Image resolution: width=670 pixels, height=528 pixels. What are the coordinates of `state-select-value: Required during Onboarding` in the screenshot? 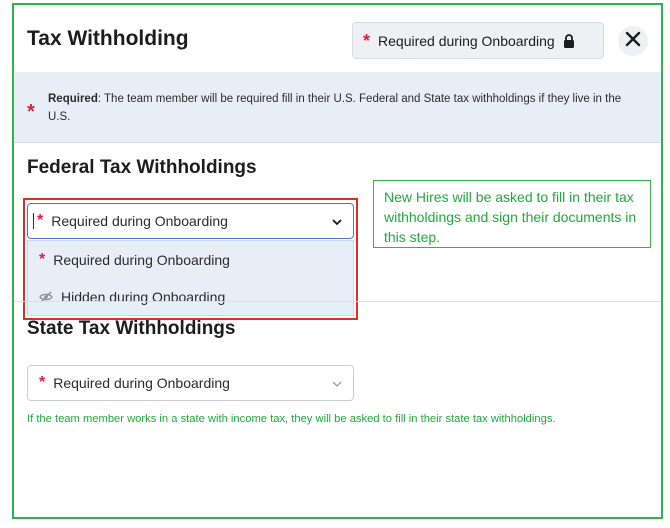 It's located at (141, 383).